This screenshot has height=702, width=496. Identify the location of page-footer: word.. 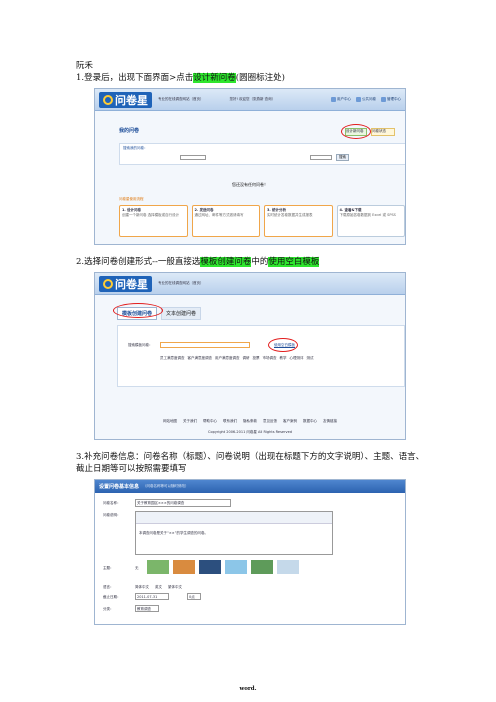
(248, 689).